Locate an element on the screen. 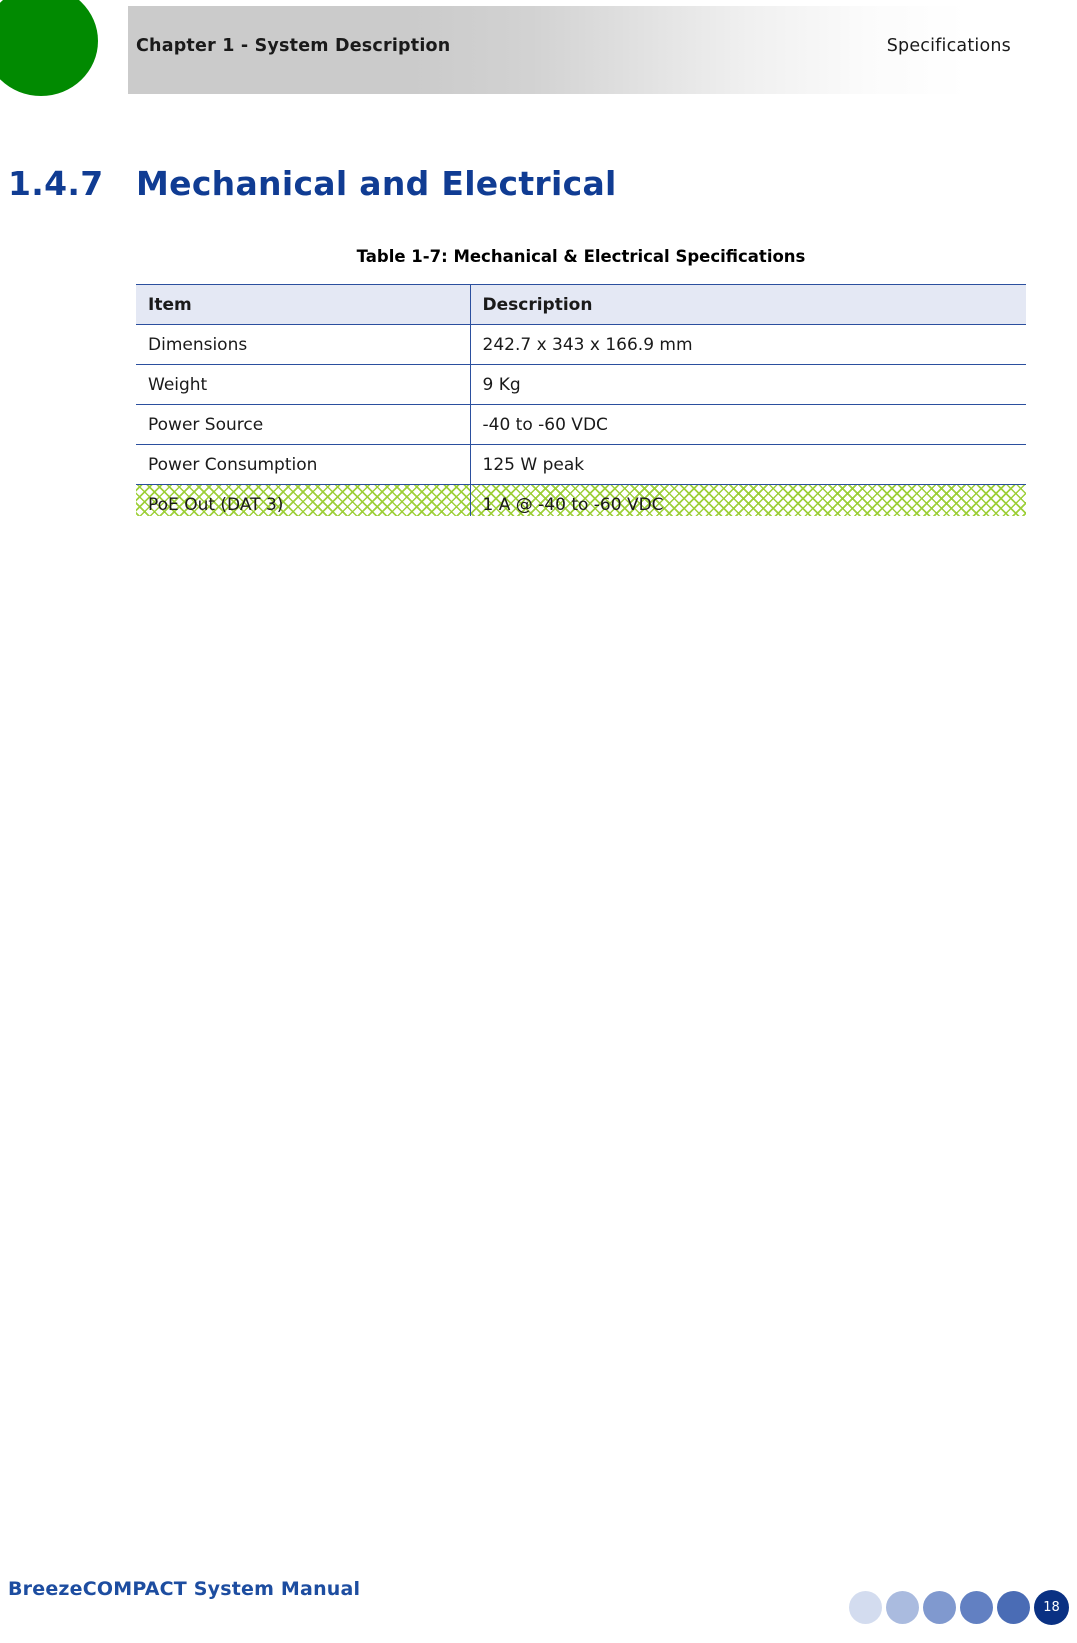  section-title: Mechanical and Electrical is located at coordinates (376, 183).